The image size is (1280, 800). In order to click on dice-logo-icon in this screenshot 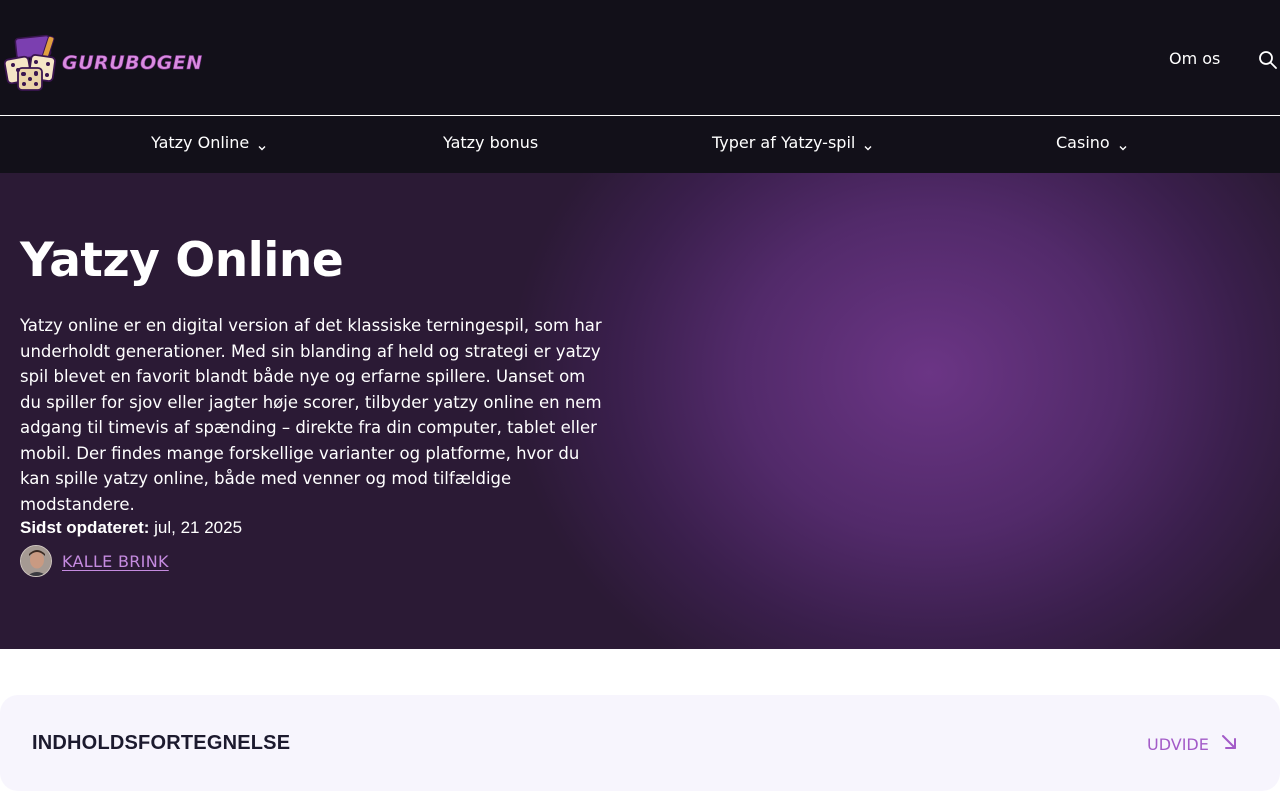, I will do `click(31, 63)`.